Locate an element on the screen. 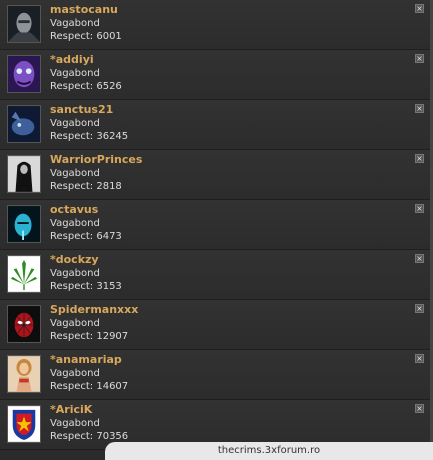 The height and width of the screenshot is (460, 433). list-item: *addiyi Vagabond Respect: 6526 × is located at coordinates (215, 75).